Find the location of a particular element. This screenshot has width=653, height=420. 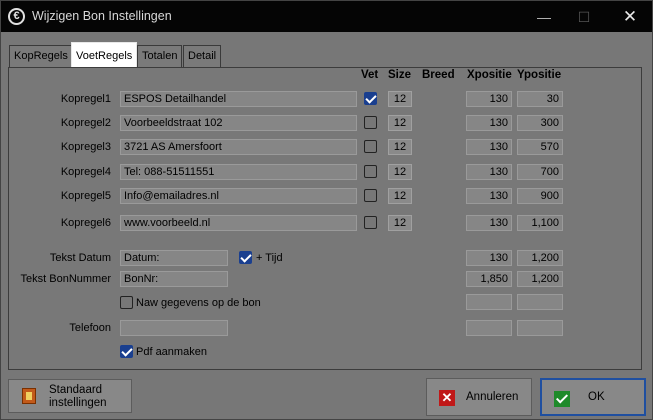

annuleren-button: ✕ Annuleren is located at coordinates (479, 397).